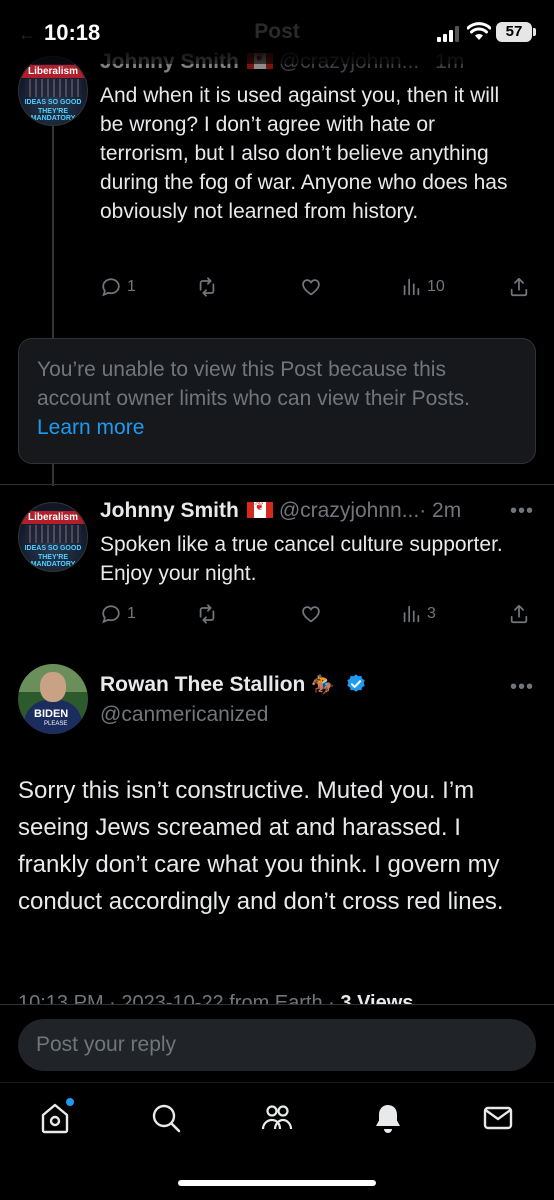 The image size is (554, 1200). Describe the element at coordinates (53, 699) in the screenshot. I see `avatar: BIDEN PLEASE` at that location.